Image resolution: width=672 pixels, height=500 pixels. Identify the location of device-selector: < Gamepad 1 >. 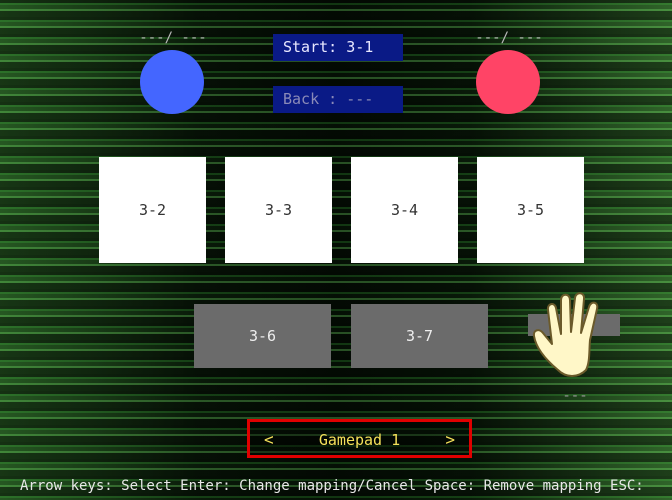
(359, 438).